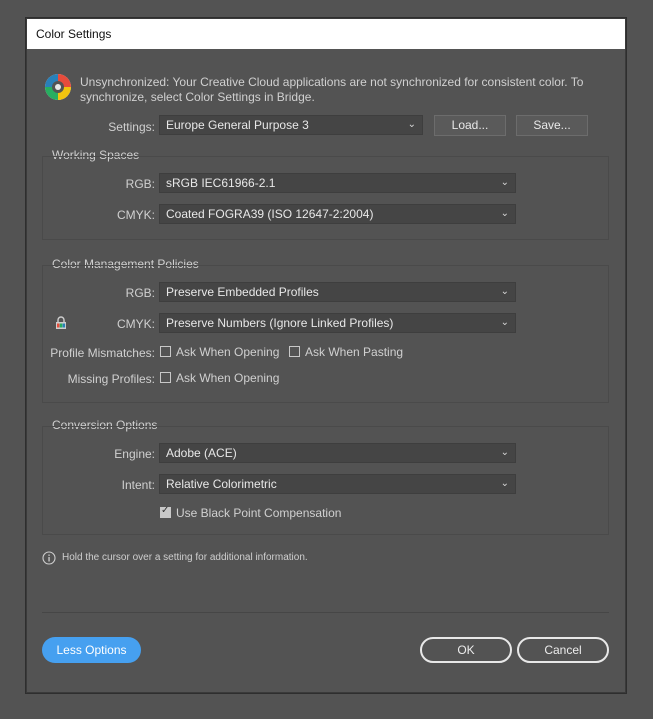 The image size is (653, 719). I want to click on engine-value: Adobe (ACE), so click(201, 453).